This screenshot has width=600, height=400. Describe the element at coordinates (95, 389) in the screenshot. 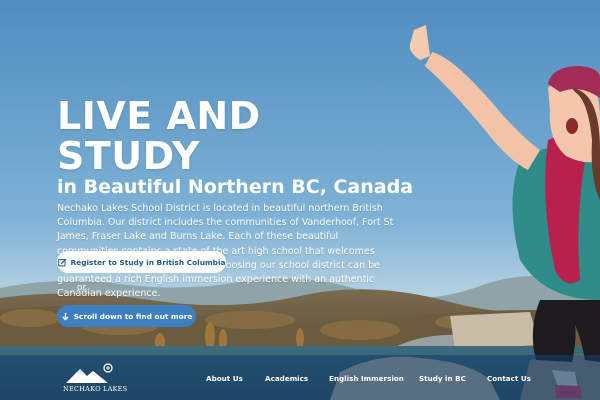

I see `logo-wordmark: NECHAKO LAKES` at that location.